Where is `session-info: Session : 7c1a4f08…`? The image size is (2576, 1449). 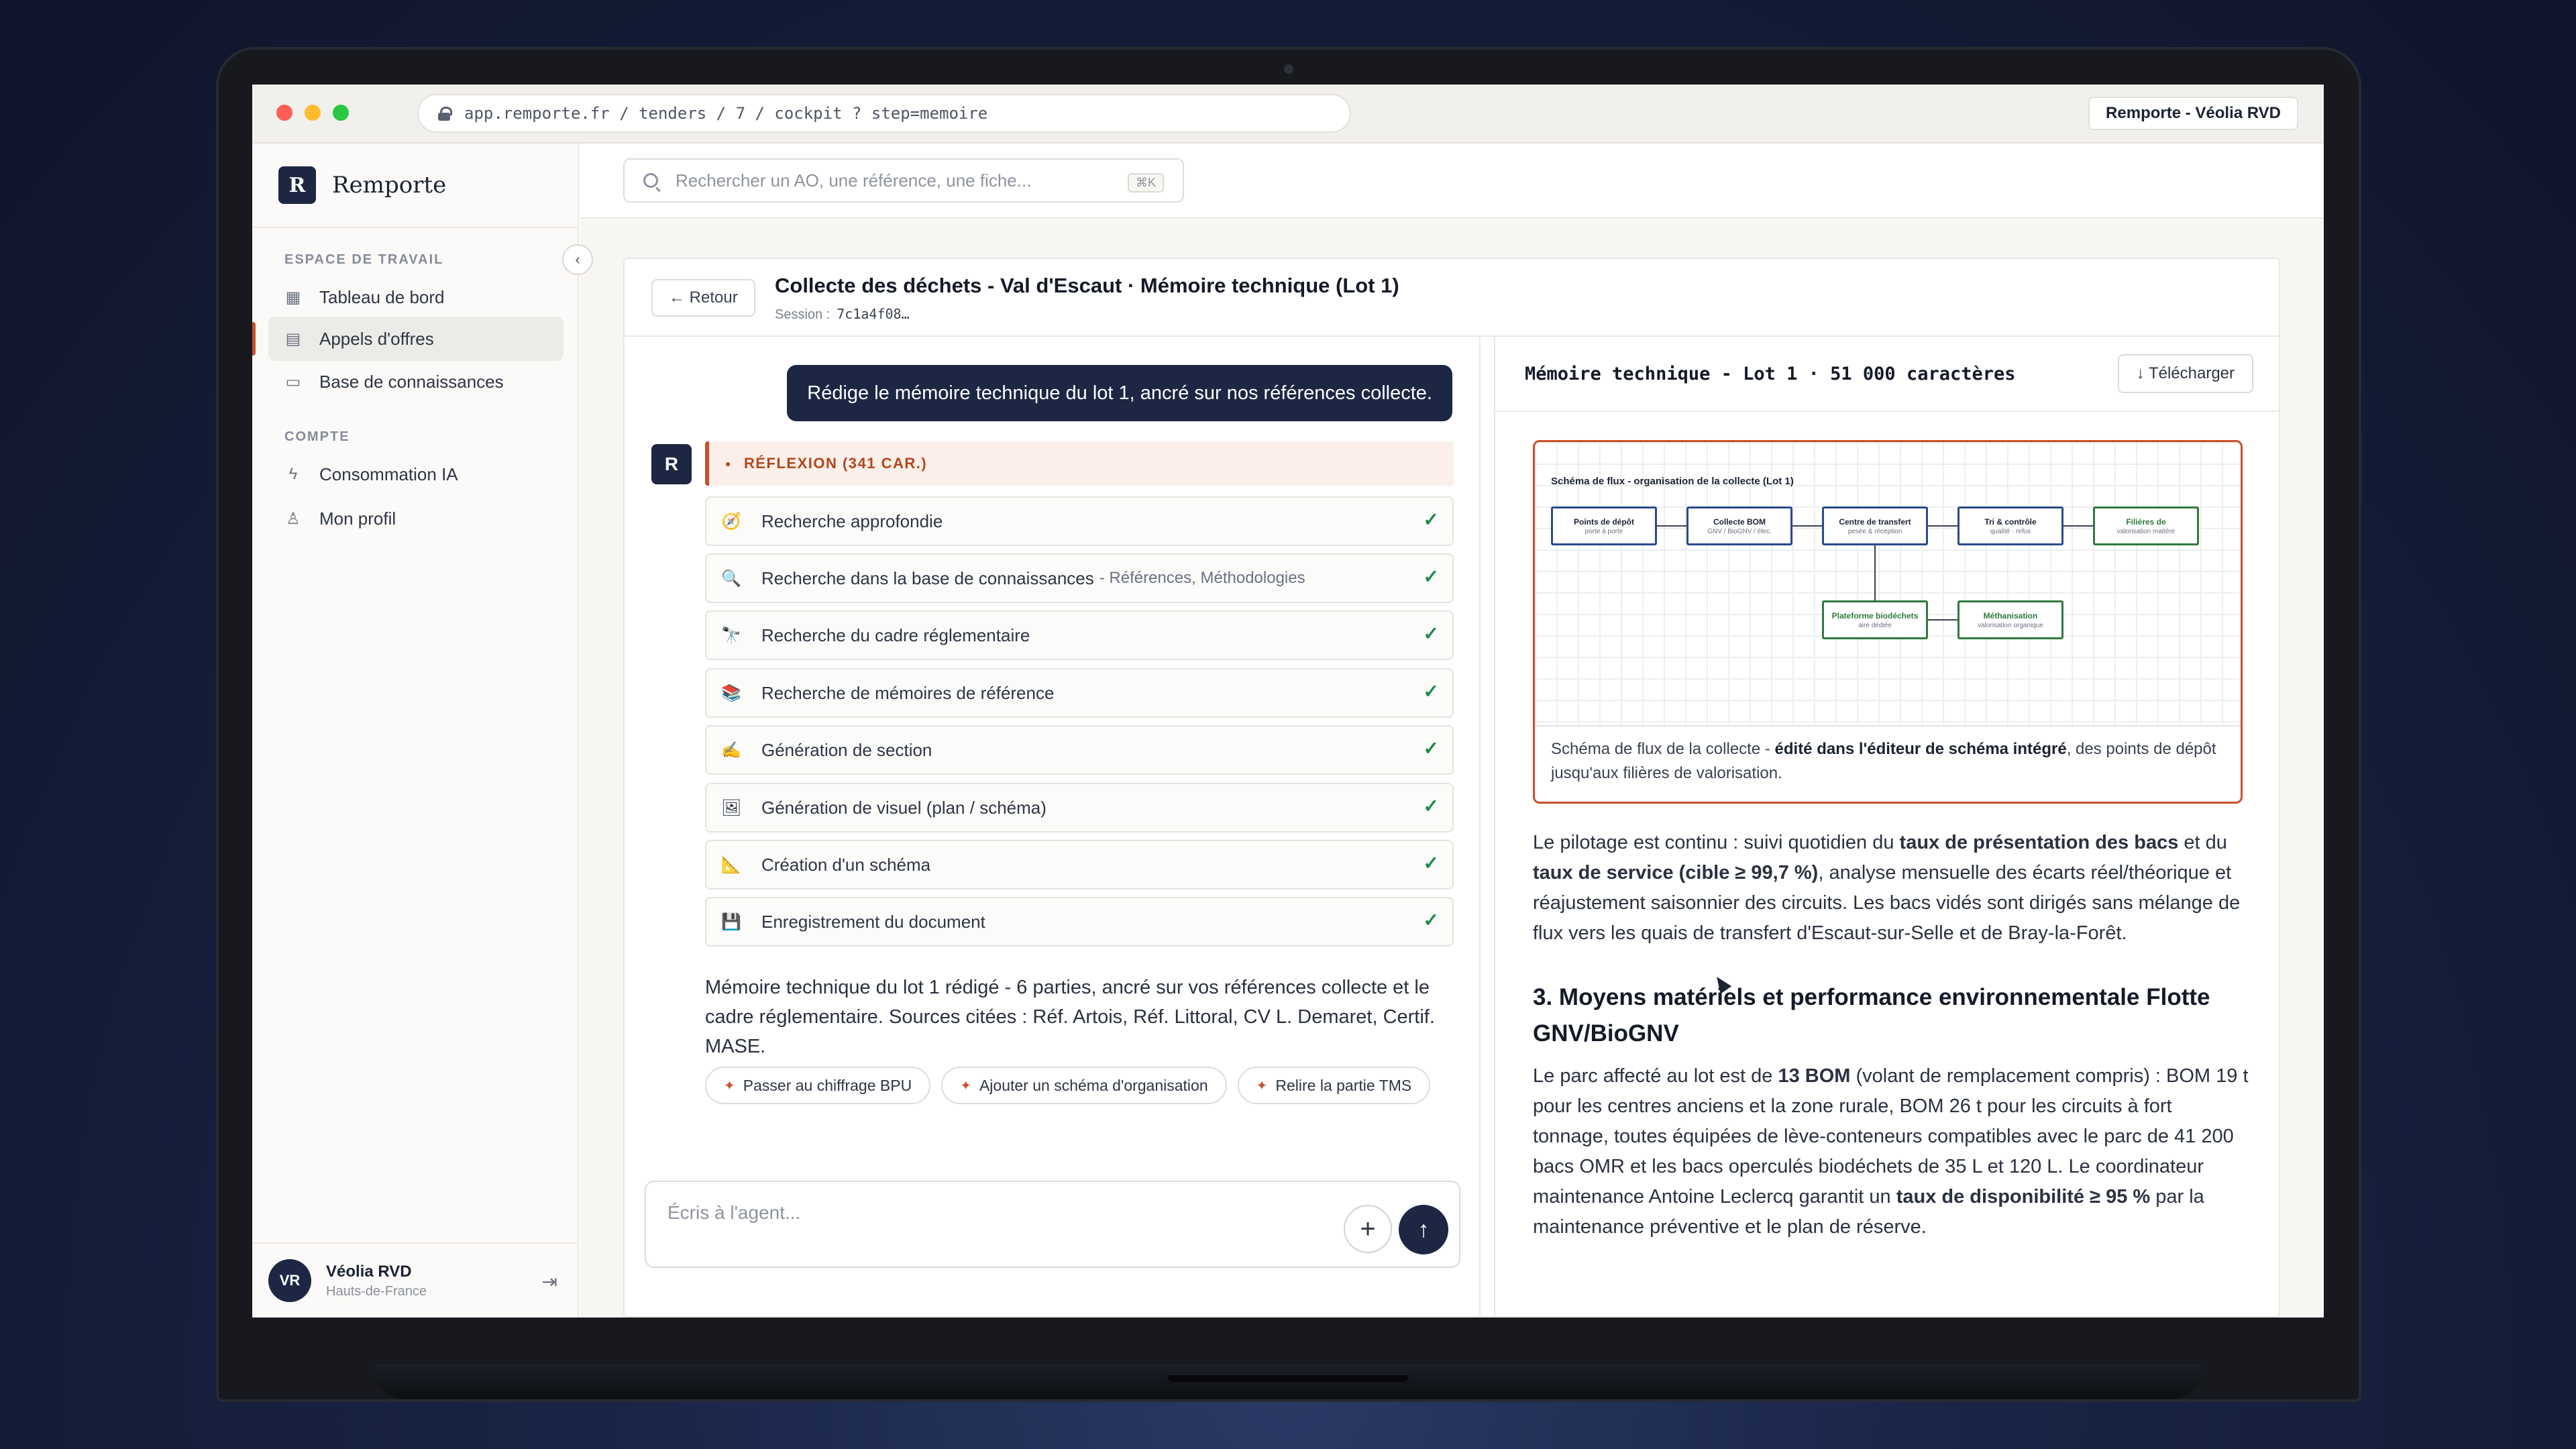
session-info: Session : 7c1a4f08… is located at coordinates (842, 314).